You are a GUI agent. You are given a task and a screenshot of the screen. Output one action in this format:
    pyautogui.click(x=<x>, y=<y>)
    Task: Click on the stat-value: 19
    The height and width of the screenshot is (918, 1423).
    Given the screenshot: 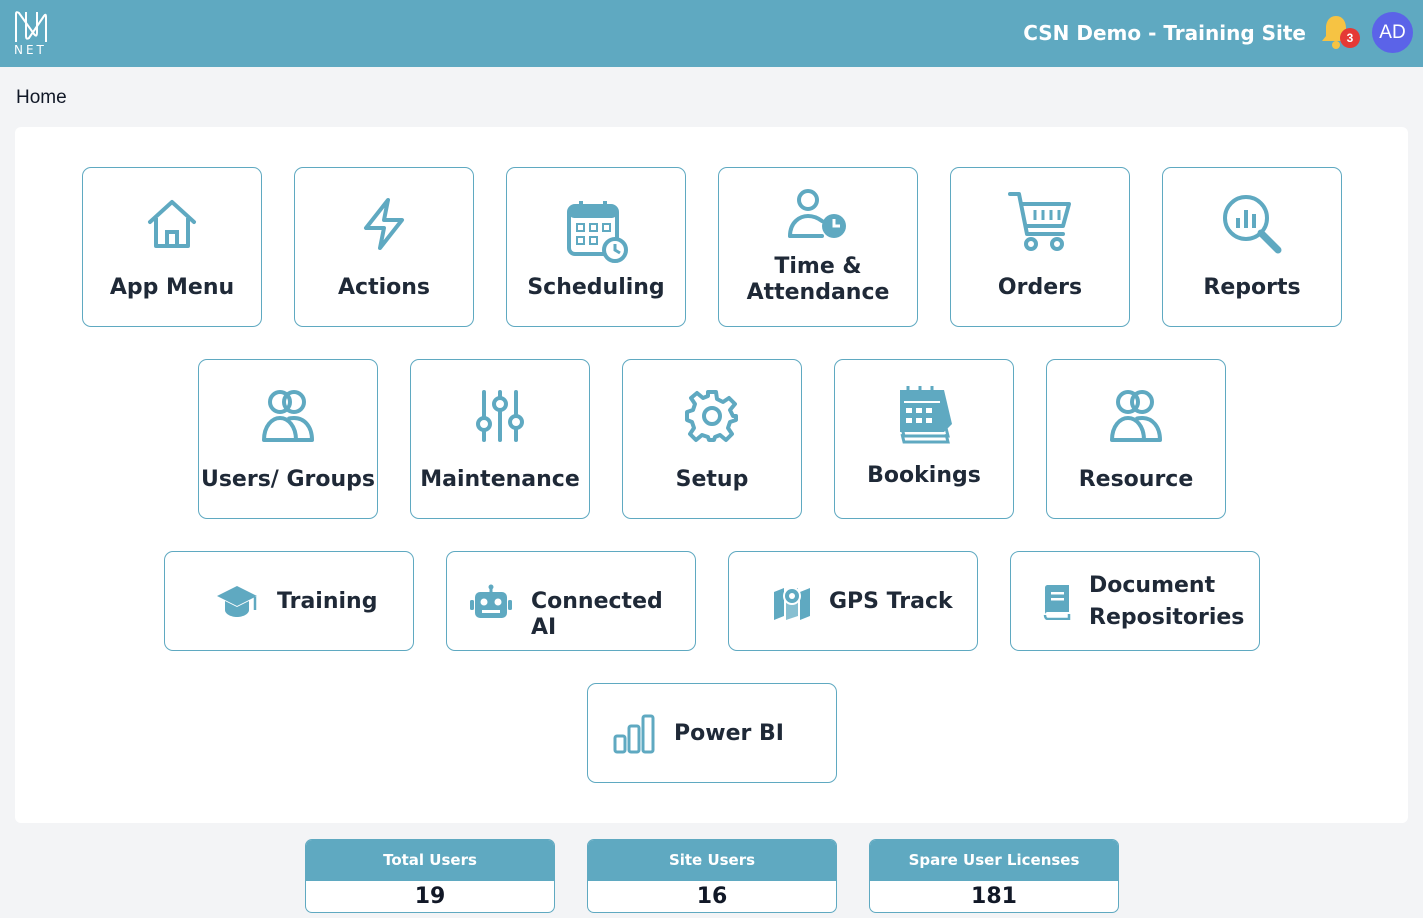 What is the action you would take?
    pyautogui.click(x=430, y=896)
    